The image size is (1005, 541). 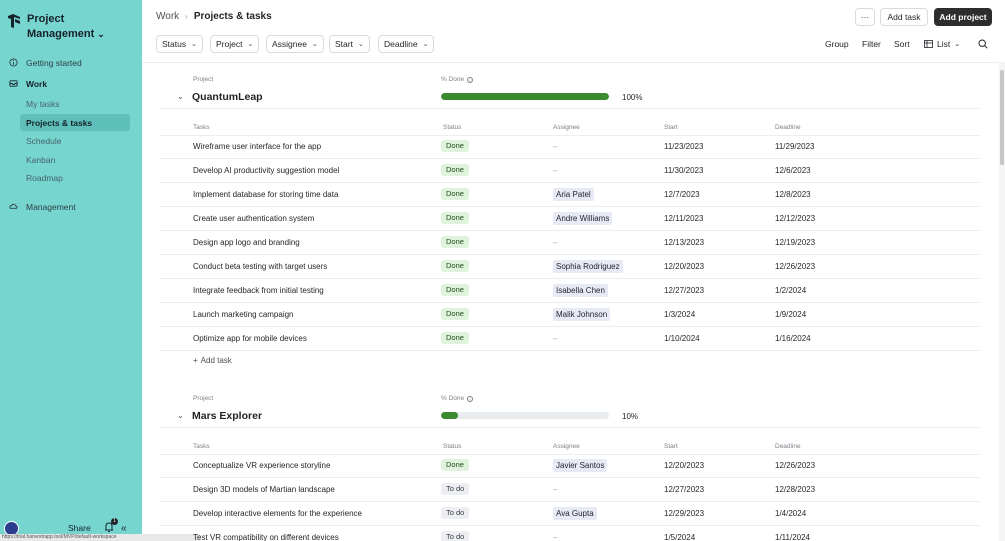 I want to click on nav-work: Work, so click(x=68, y=83).